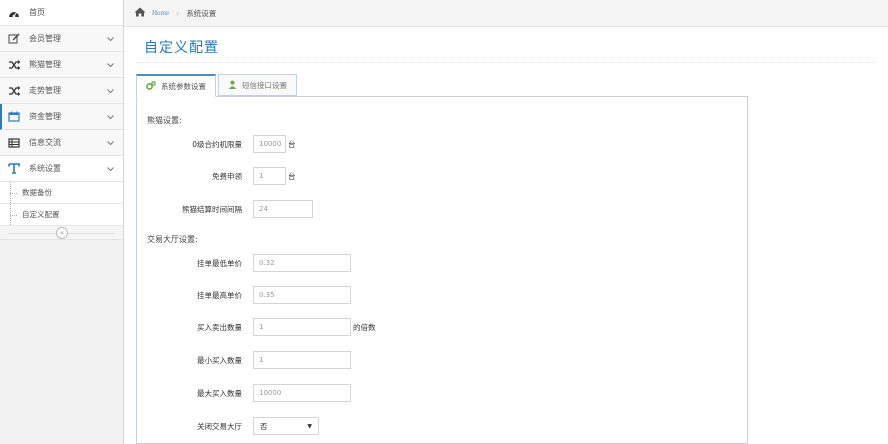 This screenshot has height=444, width=888. I want to click on form-row-level0-limit: 0级合约机限量 10000 台, so click(216, 144).